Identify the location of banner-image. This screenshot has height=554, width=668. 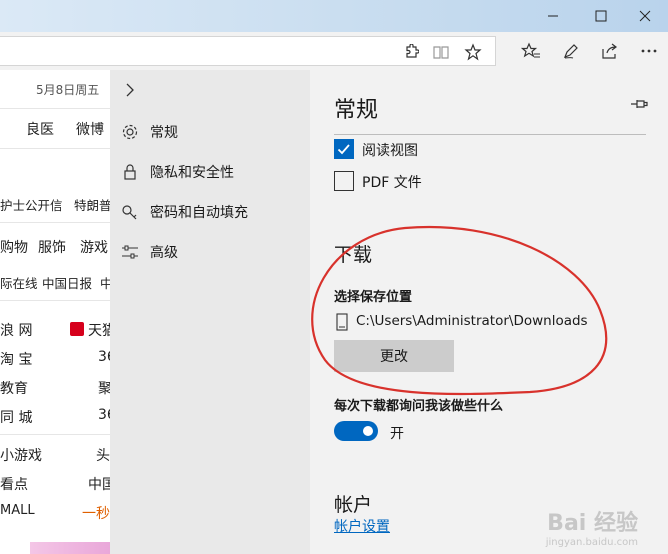
(70, 548).